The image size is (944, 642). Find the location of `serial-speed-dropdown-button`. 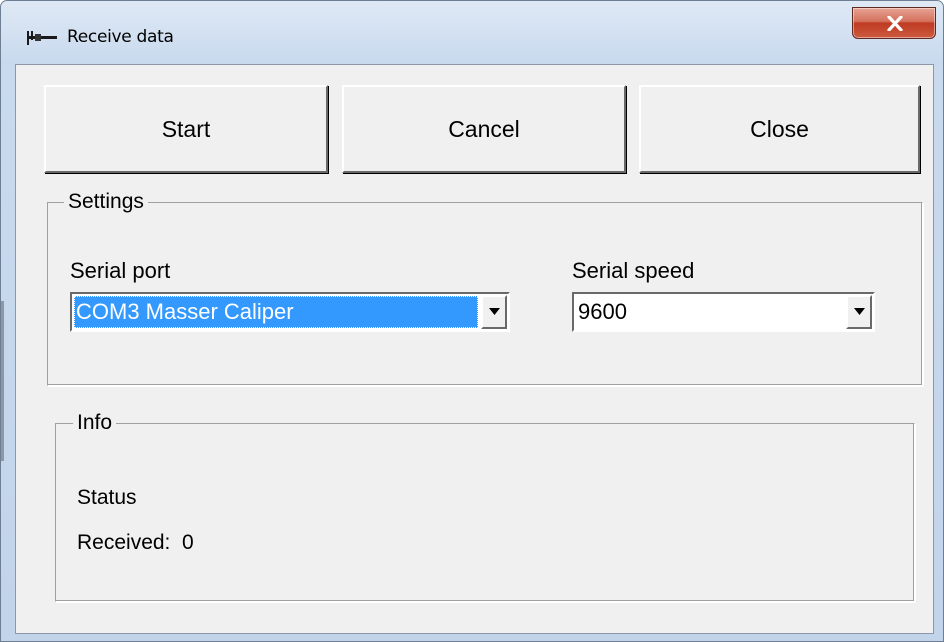

serial-speed-dropdown-button is located at coordinates (859, 312).